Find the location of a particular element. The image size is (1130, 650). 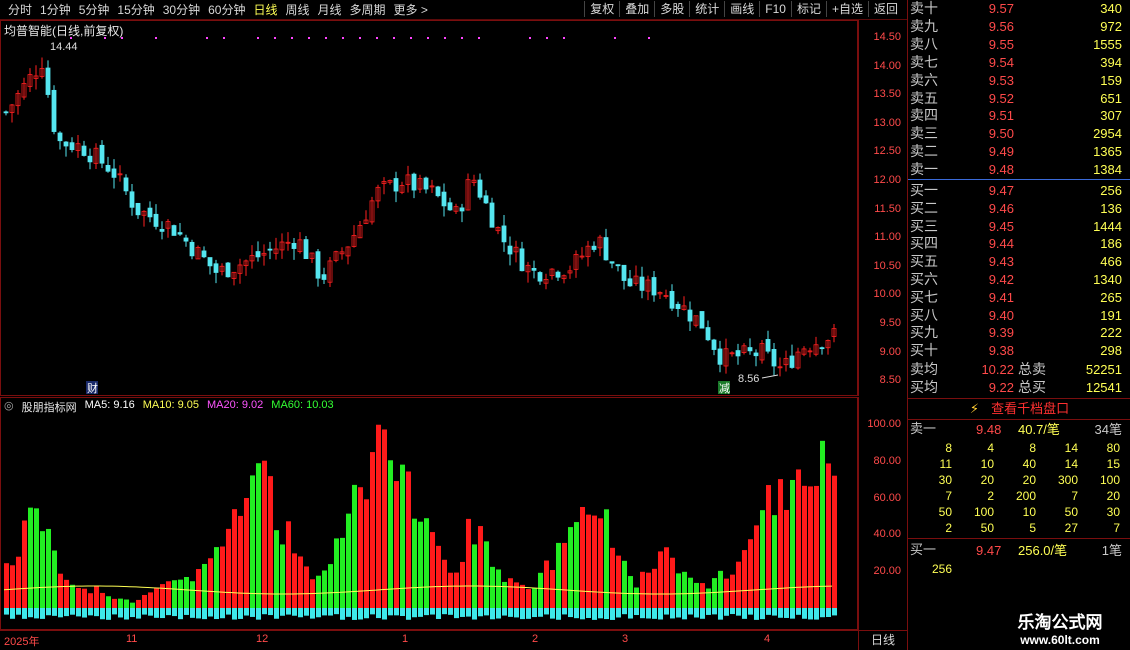

queue-cell: 7 is located at coordinates (1116, 528).